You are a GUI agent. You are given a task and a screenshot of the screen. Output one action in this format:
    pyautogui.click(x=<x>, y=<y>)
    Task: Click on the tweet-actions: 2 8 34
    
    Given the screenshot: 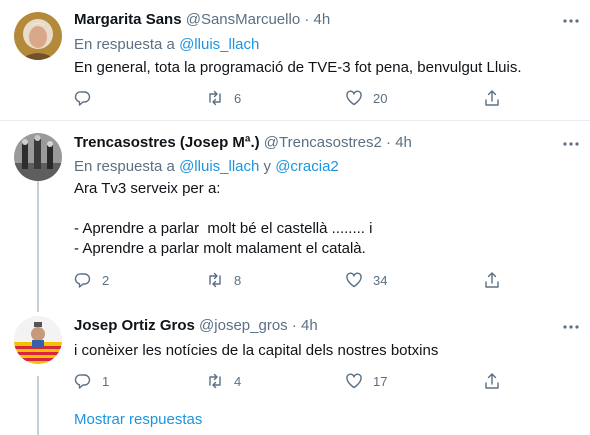 What is the action you would take?
    pyautogui.click(x=289, y=280)
    